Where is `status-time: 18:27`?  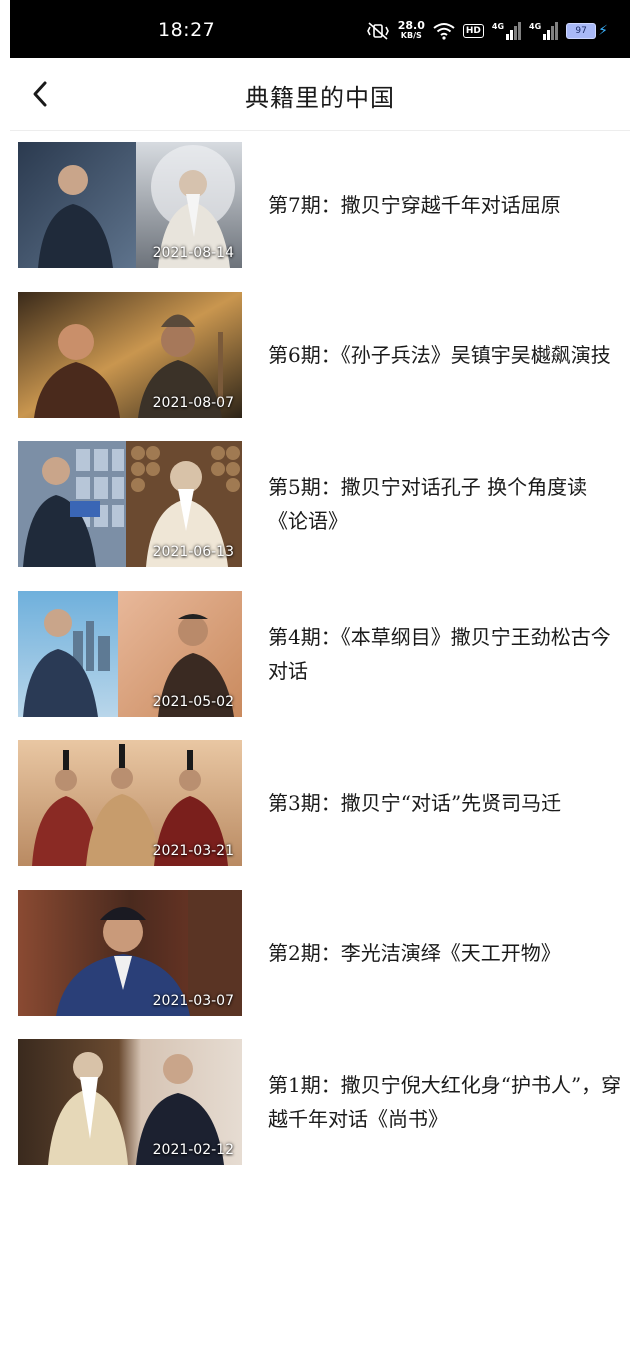 status-time: 18:27 is located at coordinates (187, 30).